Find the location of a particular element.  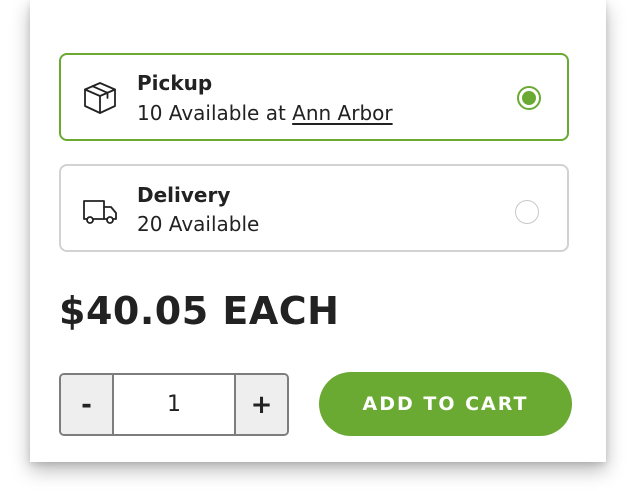

store-link: Ann Arbor is located at coordinates (342, 113).